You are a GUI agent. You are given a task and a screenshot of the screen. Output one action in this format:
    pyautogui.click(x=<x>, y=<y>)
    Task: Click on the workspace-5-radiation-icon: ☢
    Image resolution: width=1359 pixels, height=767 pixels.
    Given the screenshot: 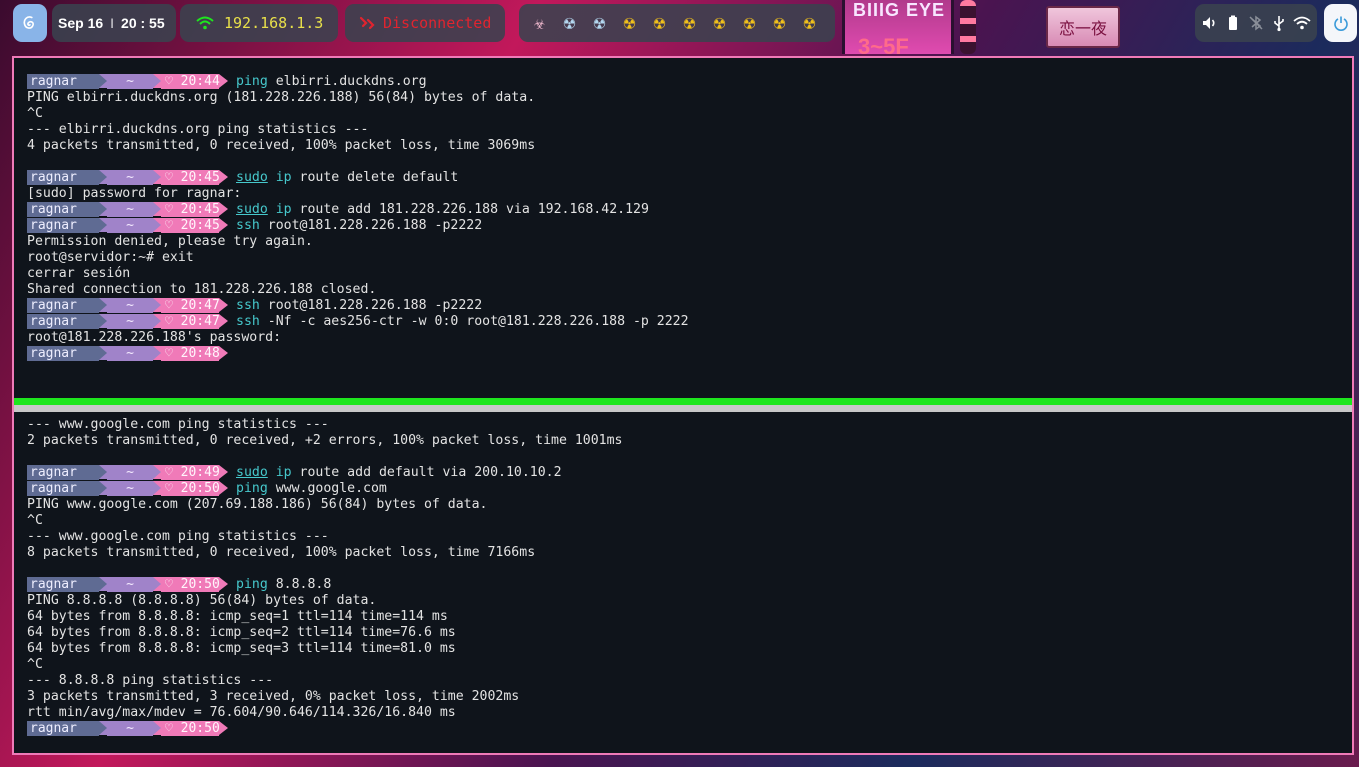 What is the action you would take?
    pyautogui.click(x=659, y=23)
    